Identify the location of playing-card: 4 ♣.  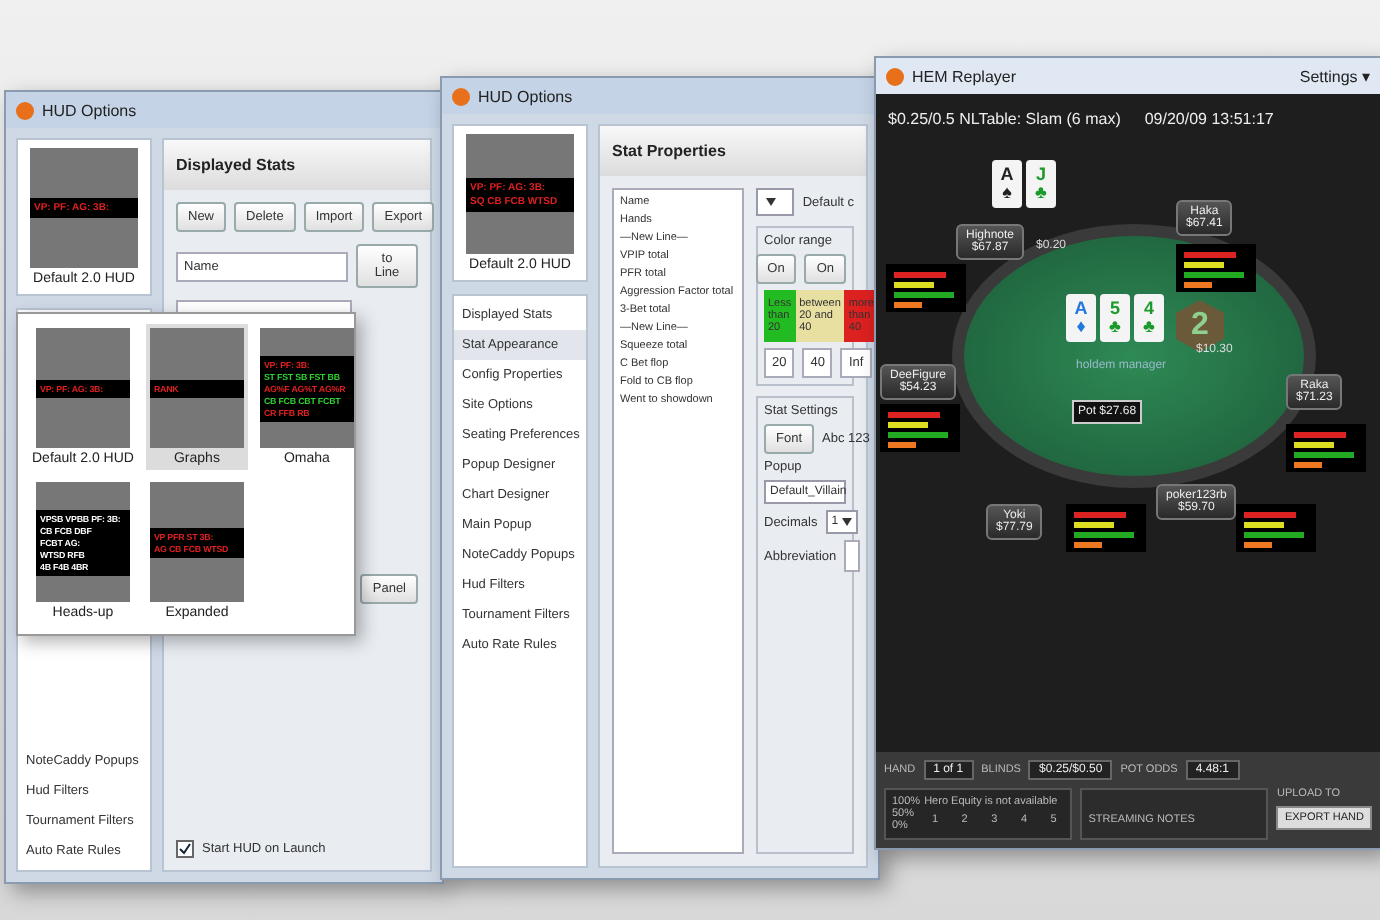
(1149, 318).